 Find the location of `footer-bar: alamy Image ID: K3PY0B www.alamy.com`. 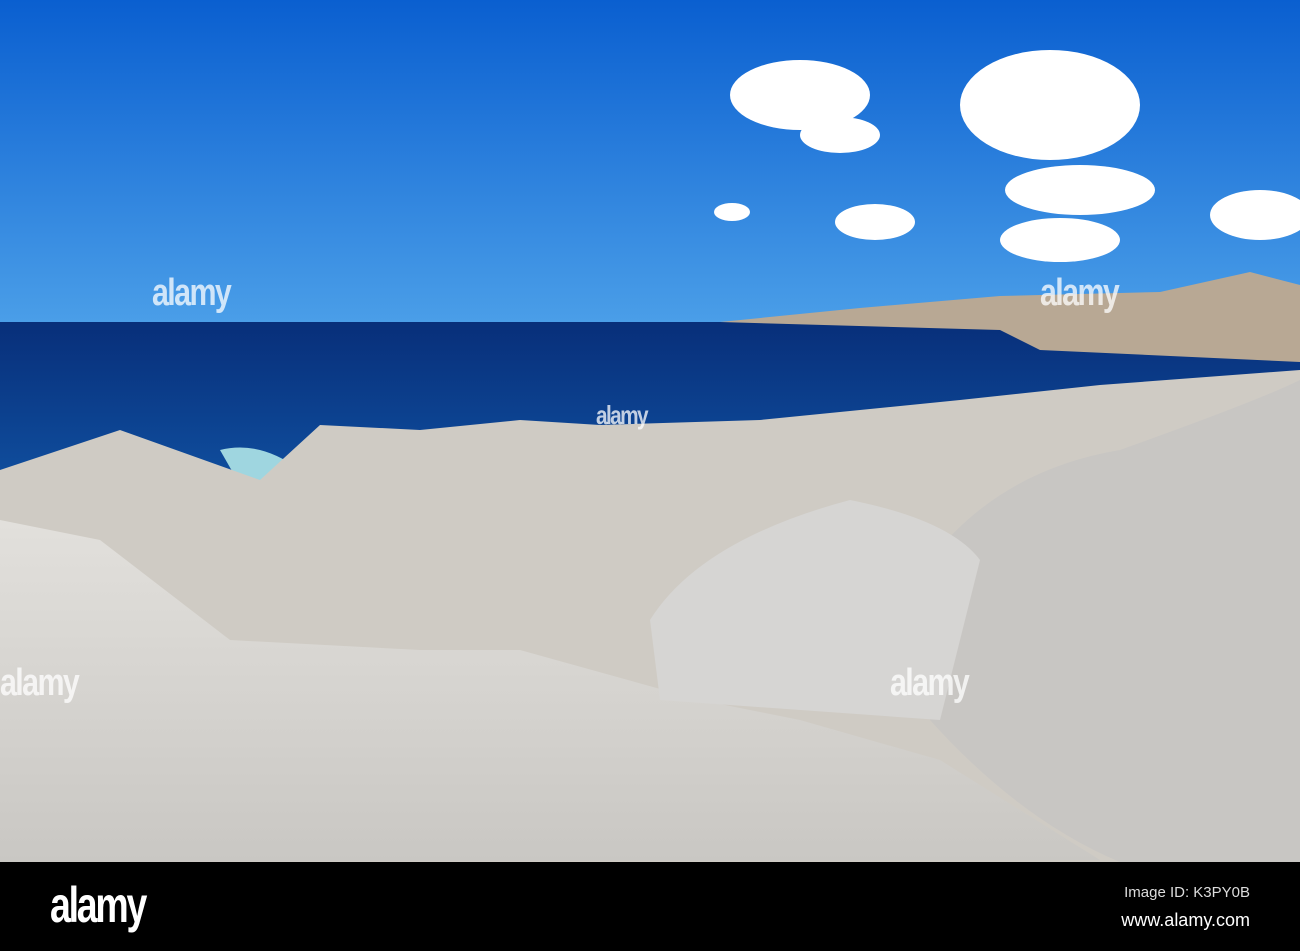

footer-bar: alamy Image ID: K3PY0B www.alamy.com is located at coordinates (650, 906).